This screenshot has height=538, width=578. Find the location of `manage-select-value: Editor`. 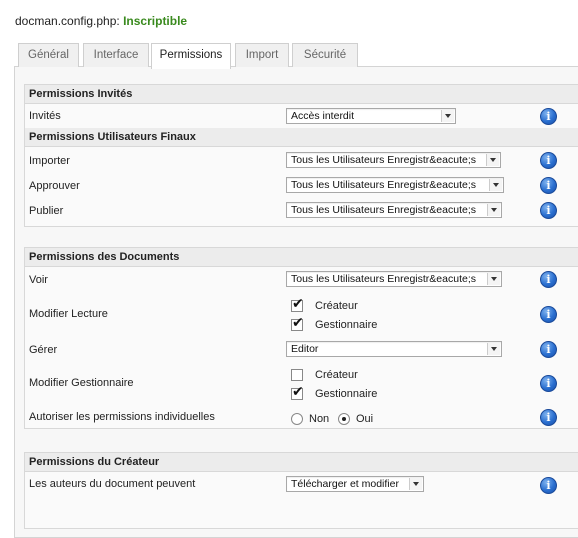

manage-select-value: Editor is located at coordinates (305, 349).